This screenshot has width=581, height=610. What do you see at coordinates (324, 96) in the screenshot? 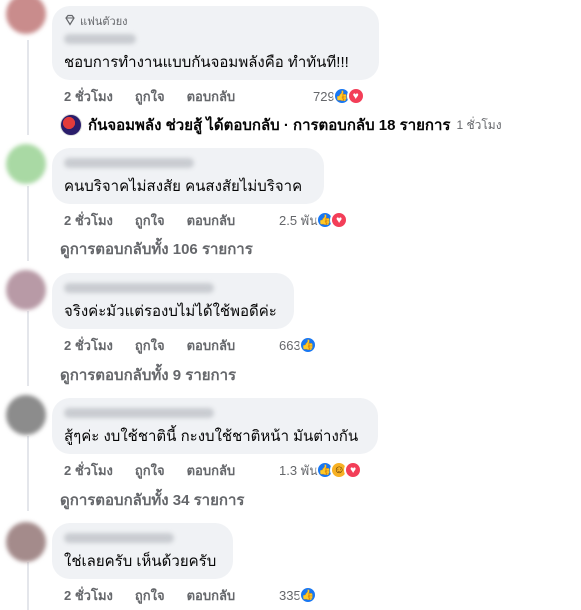
I see `reaction-count: 729` at bounding box center [324, 96].